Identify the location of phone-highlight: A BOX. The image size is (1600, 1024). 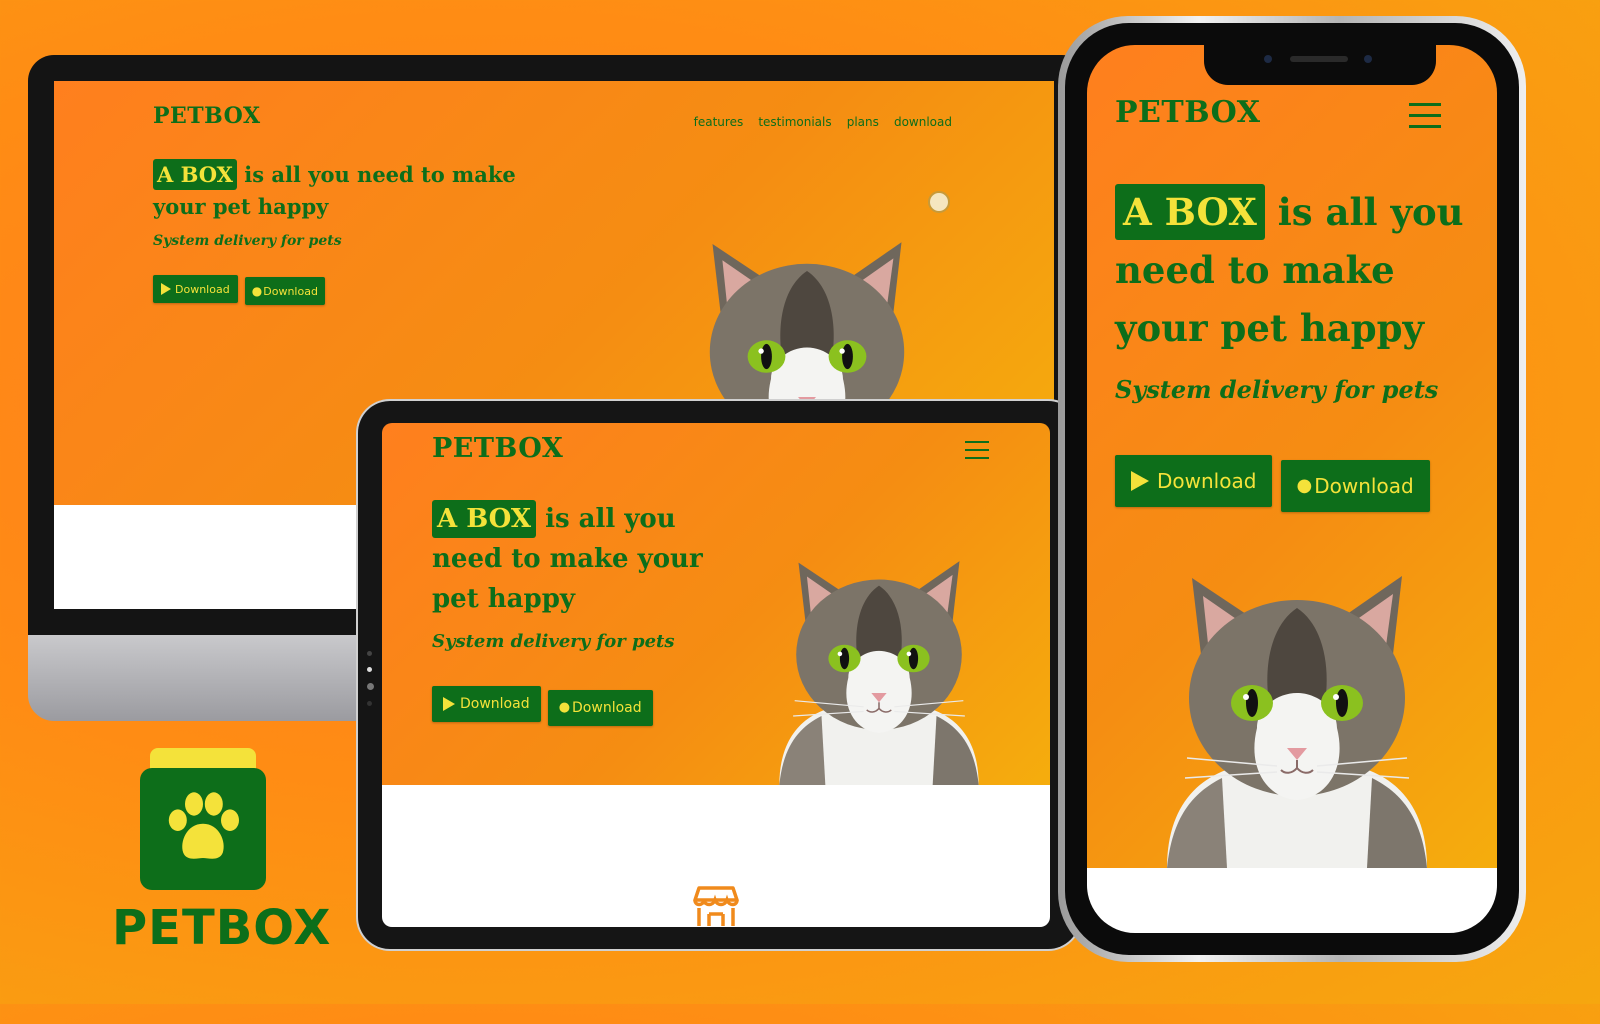
(1190, 212).